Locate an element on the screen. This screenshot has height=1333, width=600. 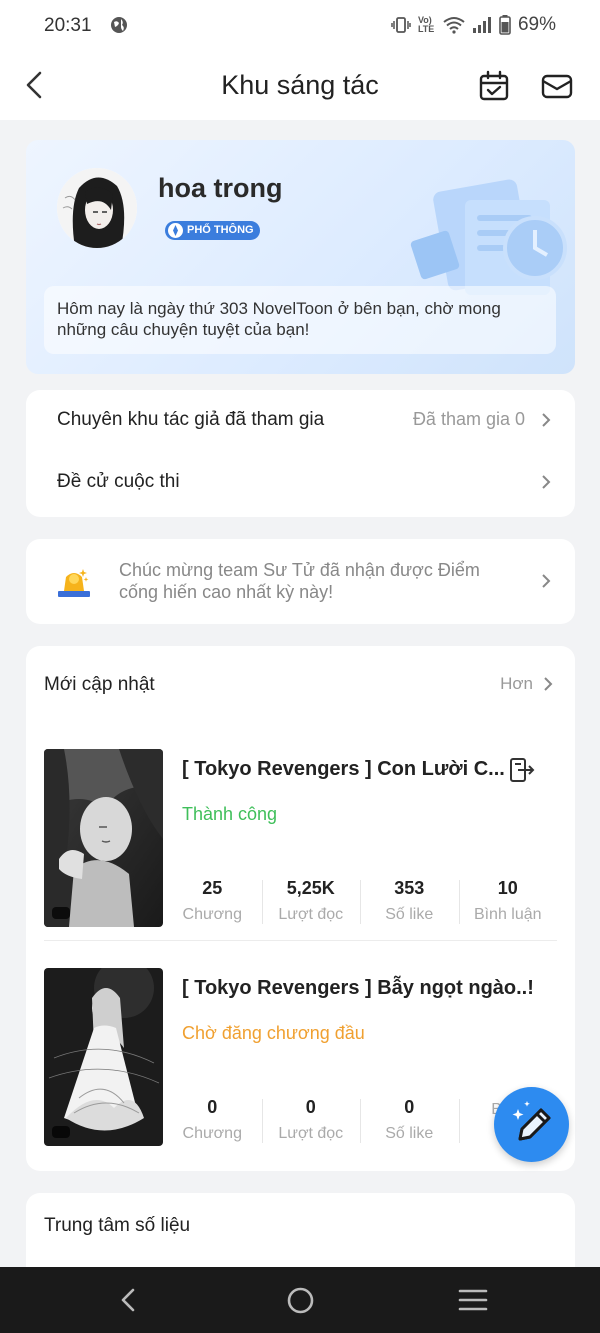
nav-home-icon is located at coordinates (300, 1300).